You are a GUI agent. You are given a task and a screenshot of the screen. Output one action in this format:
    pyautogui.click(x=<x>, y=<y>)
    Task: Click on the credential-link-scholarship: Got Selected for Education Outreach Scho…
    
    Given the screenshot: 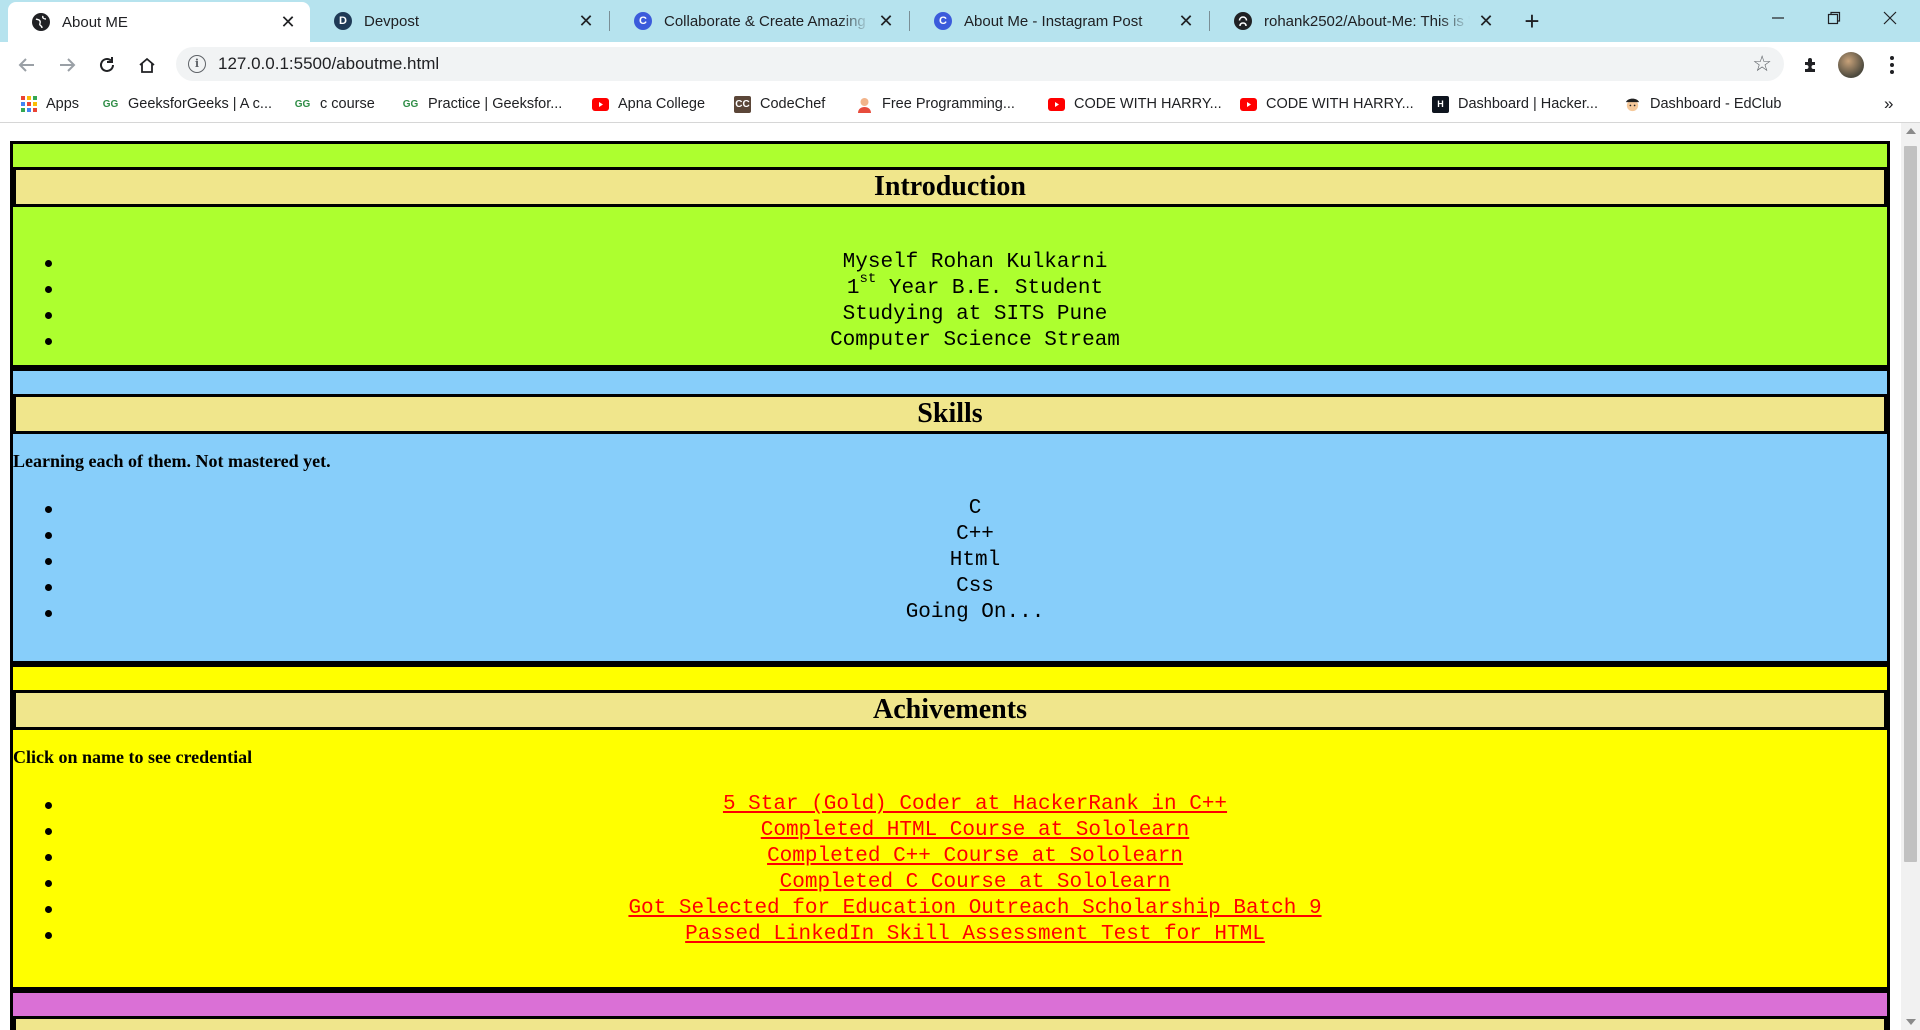 What is the action you would take?
    pyautogui.click(x=974, y=908)
    